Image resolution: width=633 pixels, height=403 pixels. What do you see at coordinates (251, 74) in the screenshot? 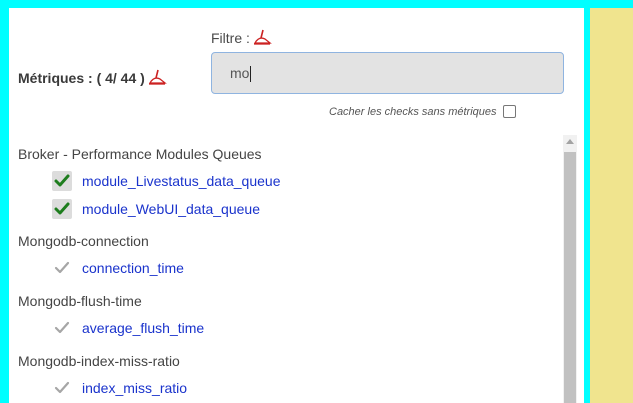
I see `text-caret` at bounding box center [251, 74].